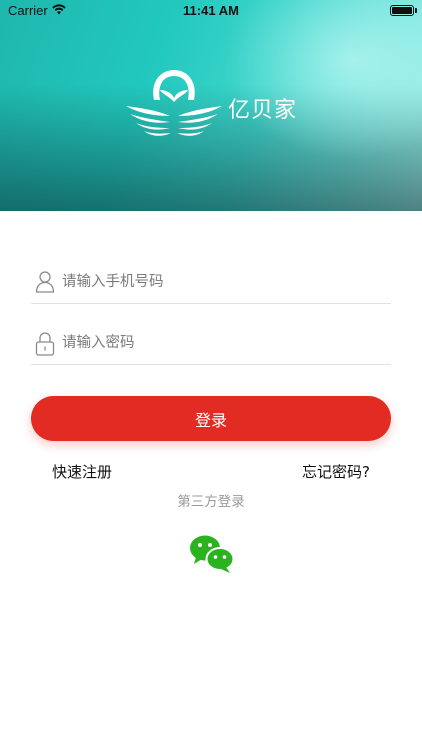 The width and height of the screenshot is (422, 750). What do you see at coordinates (403, 10) in the screenshot?
I see `battery-icon` at bounding box center [403, 10].